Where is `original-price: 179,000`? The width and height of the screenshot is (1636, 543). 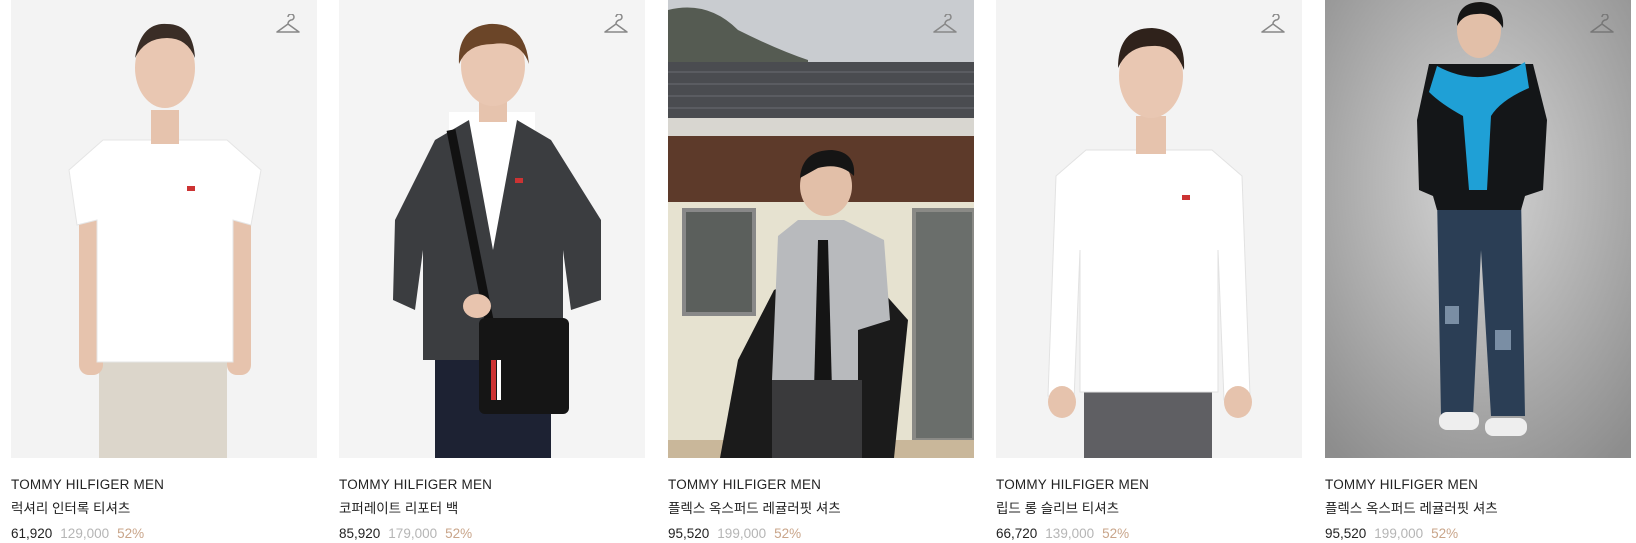 original-price: 179,000 is located at coordinates (413, 533).